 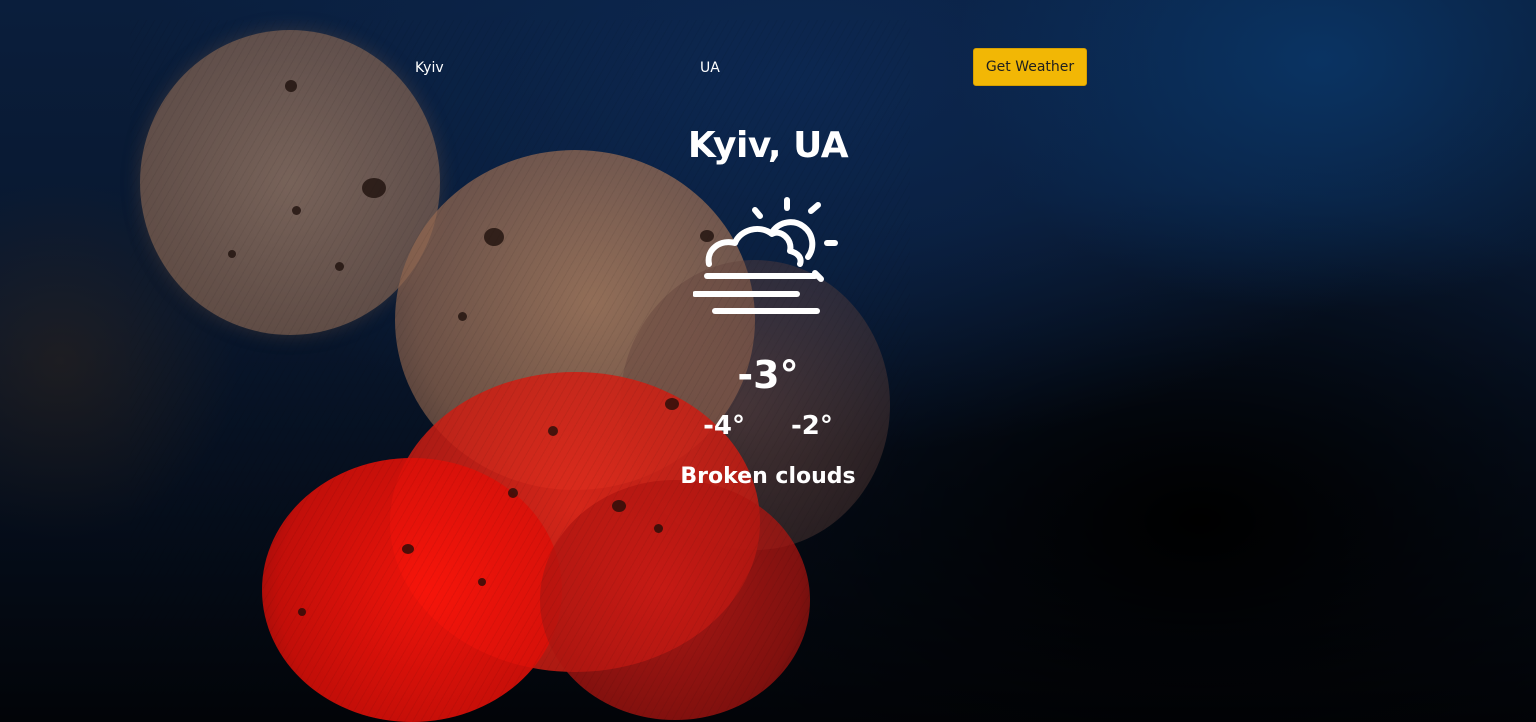 I want to click on country-input, so click(x=820, y=68).